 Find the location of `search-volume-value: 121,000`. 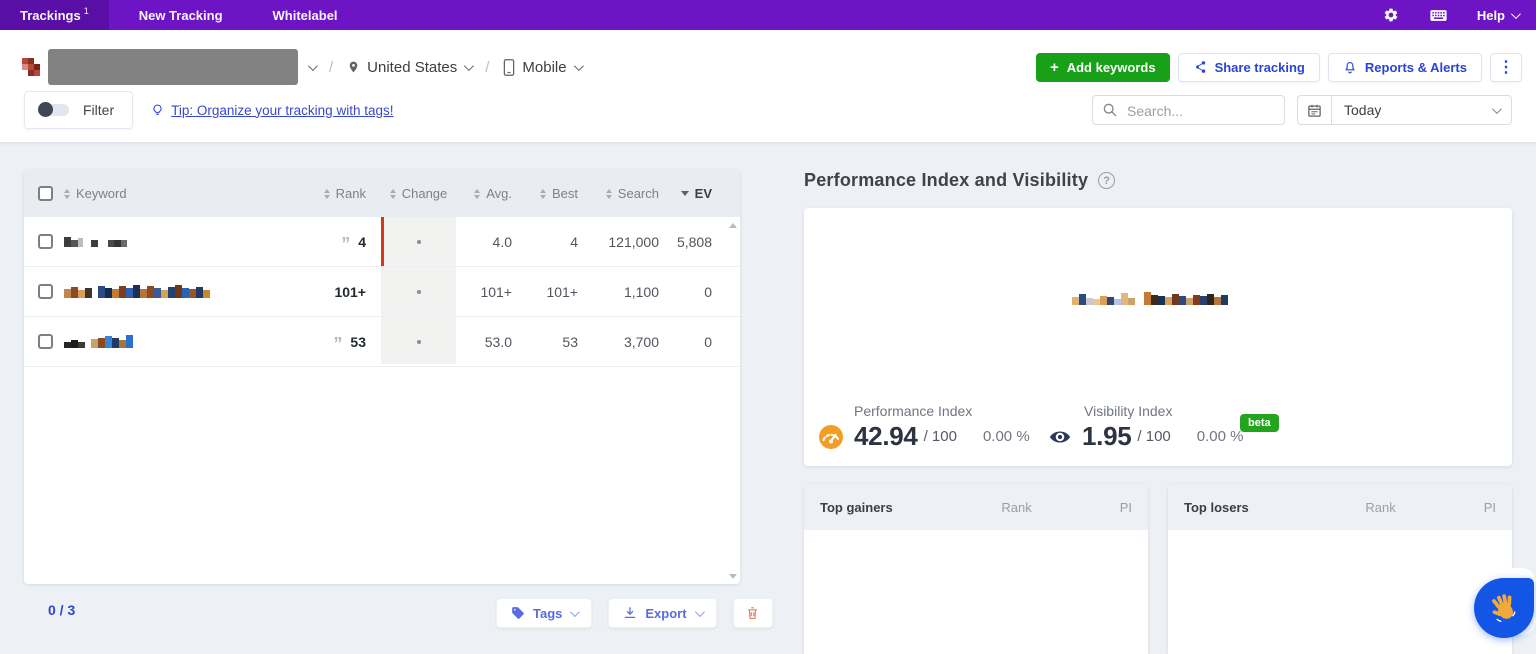

search-volume-value: 121,000 is located at coordinates (633, 241).